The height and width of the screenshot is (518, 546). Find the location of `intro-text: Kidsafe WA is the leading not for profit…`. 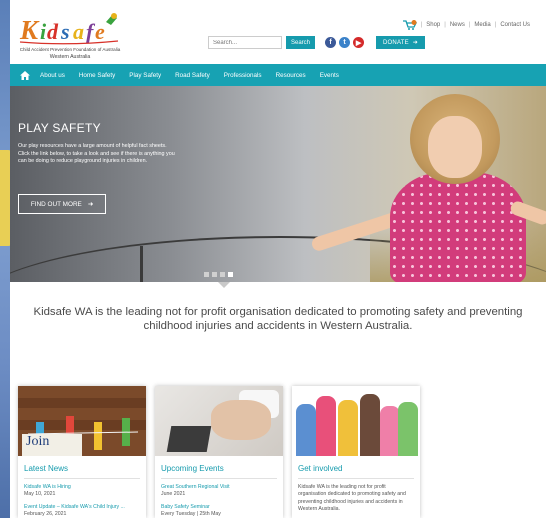

intro-text: Kidsafe WA is the leading not for profit… is located at coordinates (278, 319).